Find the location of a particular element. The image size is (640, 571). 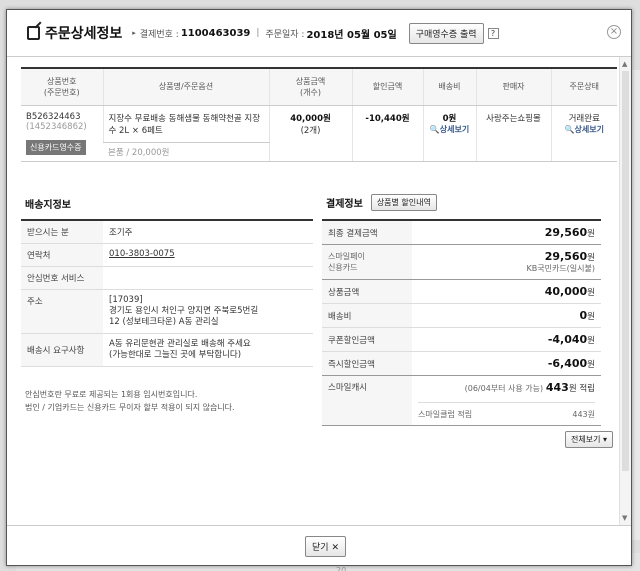

view-all-button: 전체보기 ▾ is located at coordinates (589, 439).